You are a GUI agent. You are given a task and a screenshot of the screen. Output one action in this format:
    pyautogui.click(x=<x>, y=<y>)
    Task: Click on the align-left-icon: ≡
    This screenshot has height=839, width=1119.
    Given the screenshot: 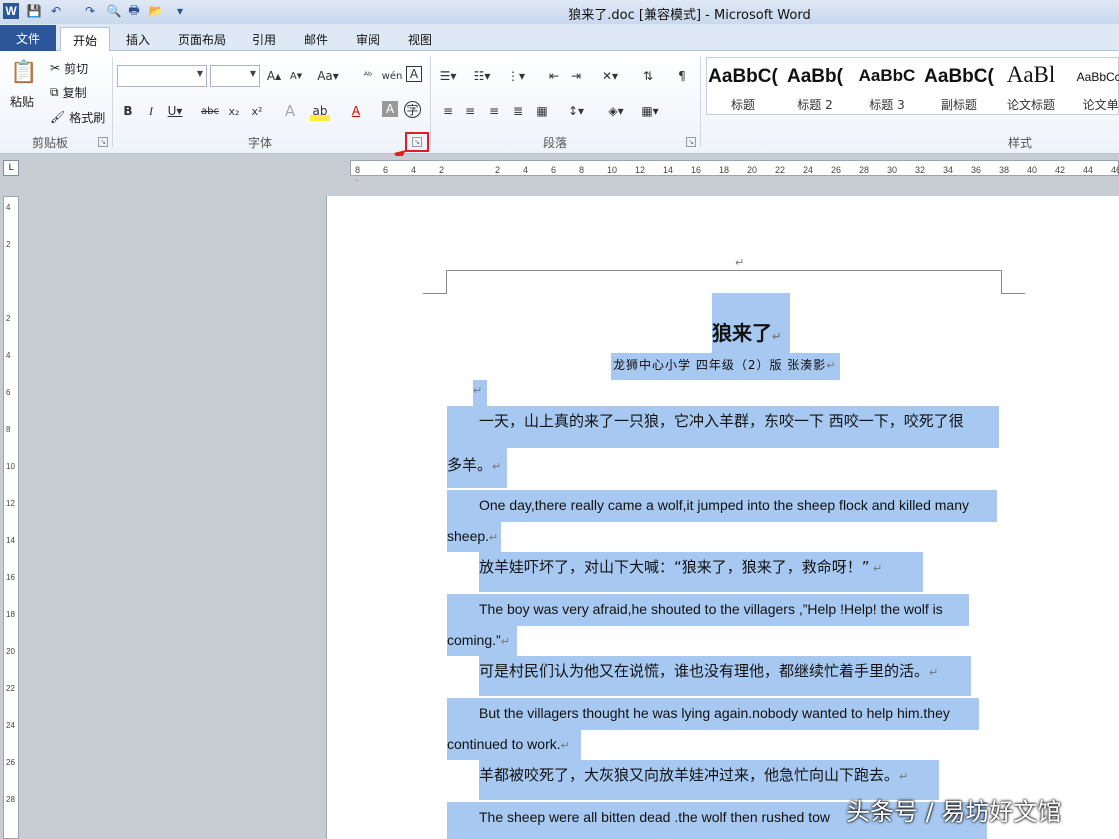 What is the action you would take?
    pyautogui.click(x=448, y=111)
    